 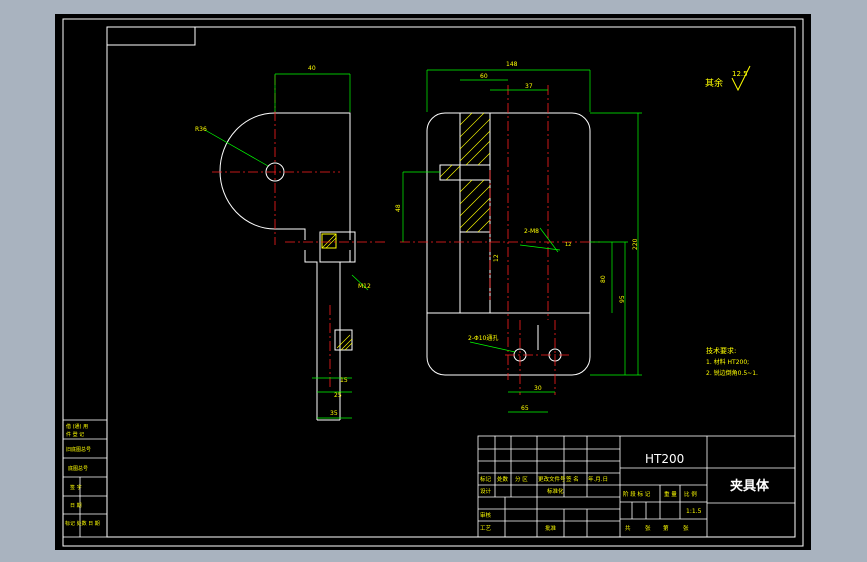 I want to click on tech-req-line-1: 1. 材料 HT200;, so click(x=727, y=362).